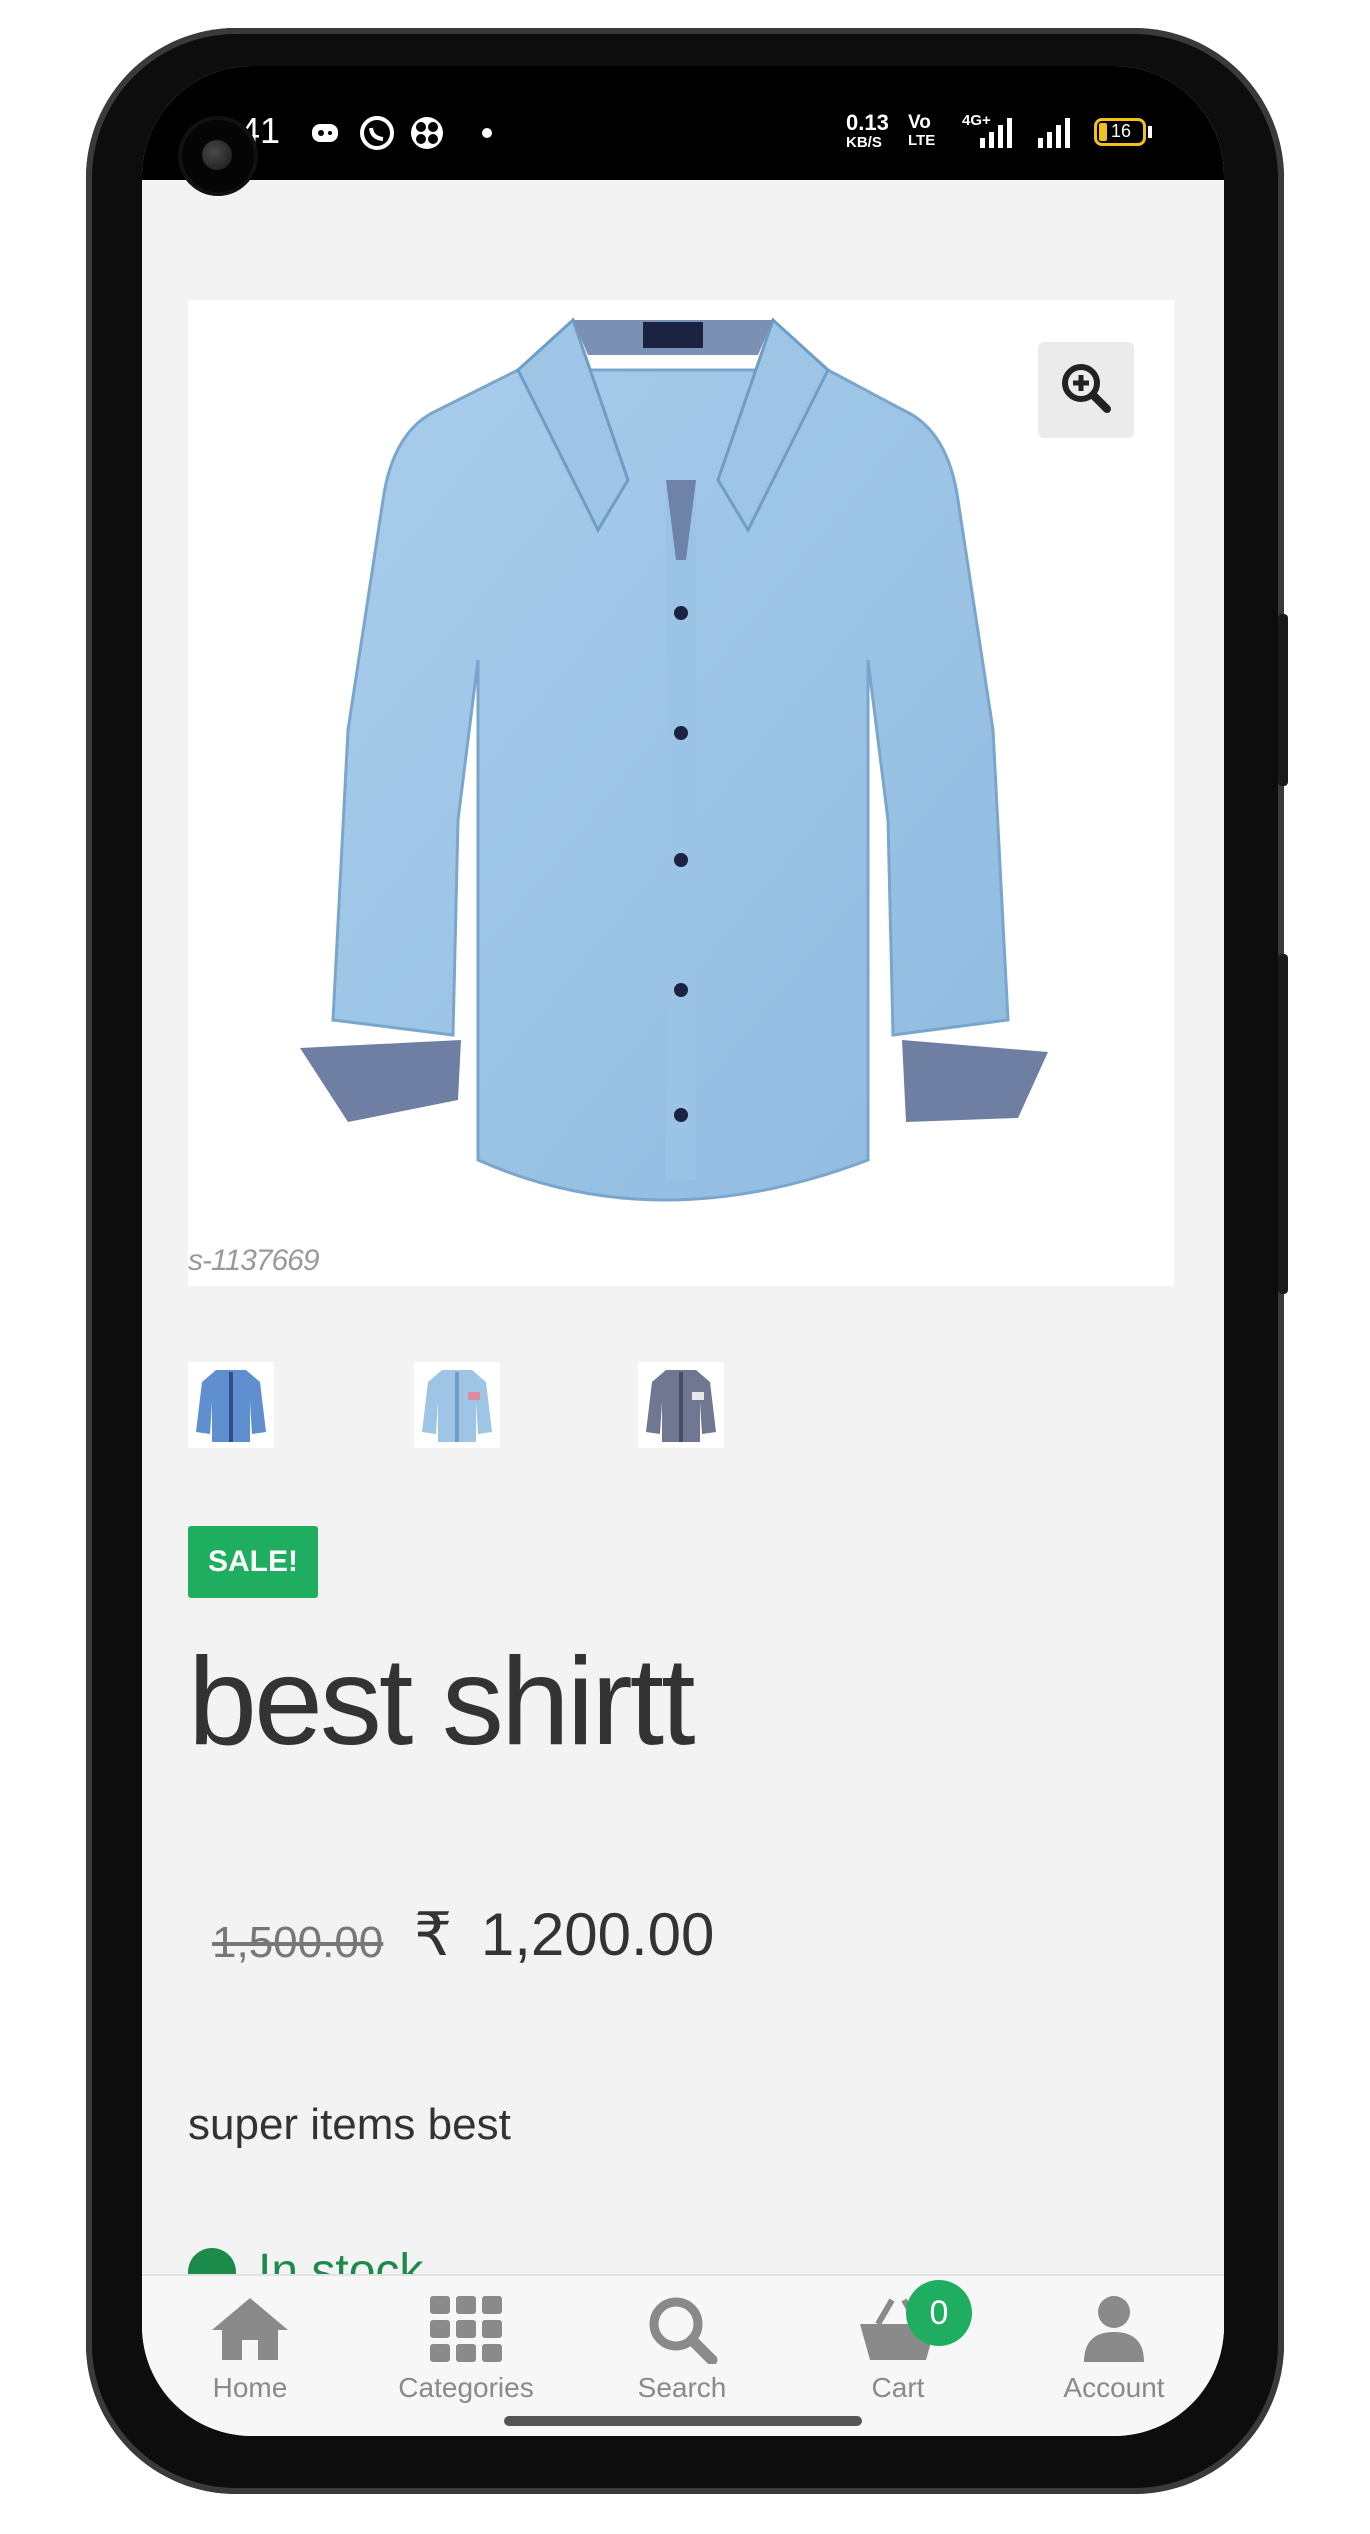  I want to click on net-speed-value: 0.13, so click(867, 122).